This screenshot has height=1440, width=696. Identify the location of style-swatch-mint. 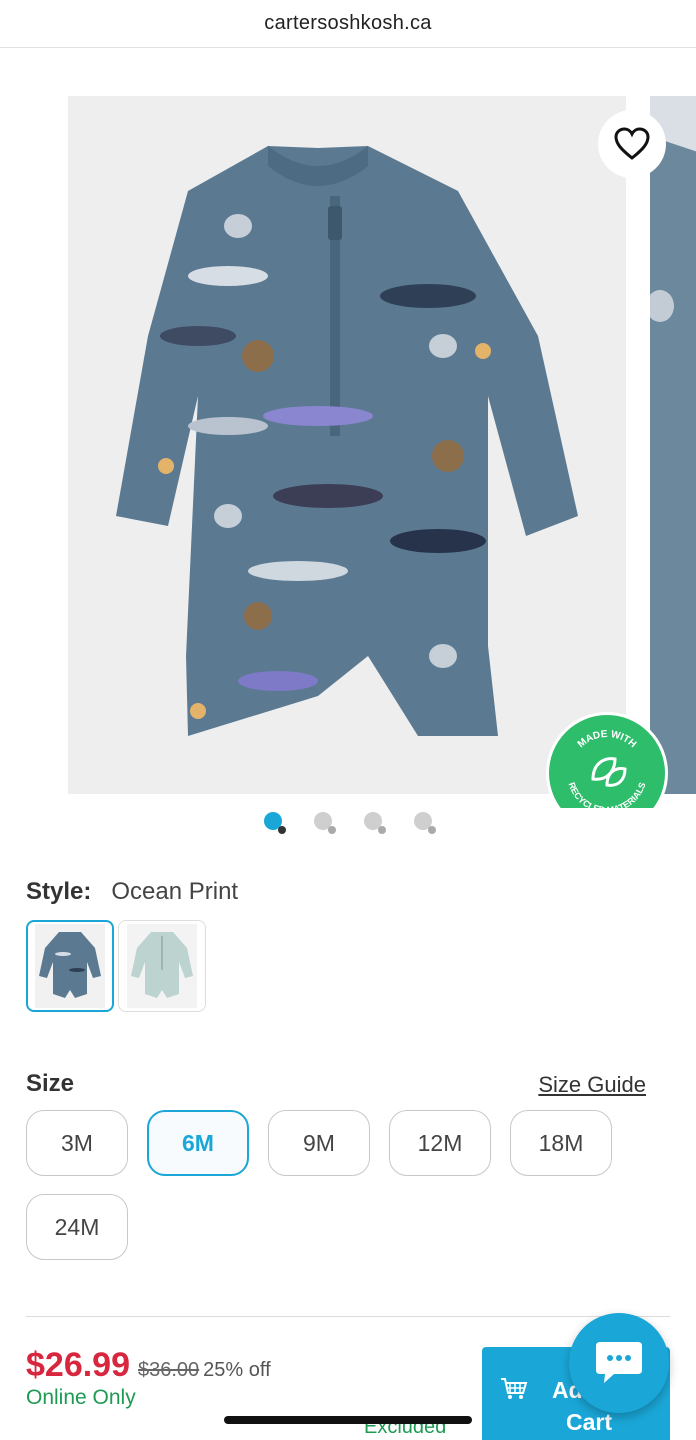
(162, 966).